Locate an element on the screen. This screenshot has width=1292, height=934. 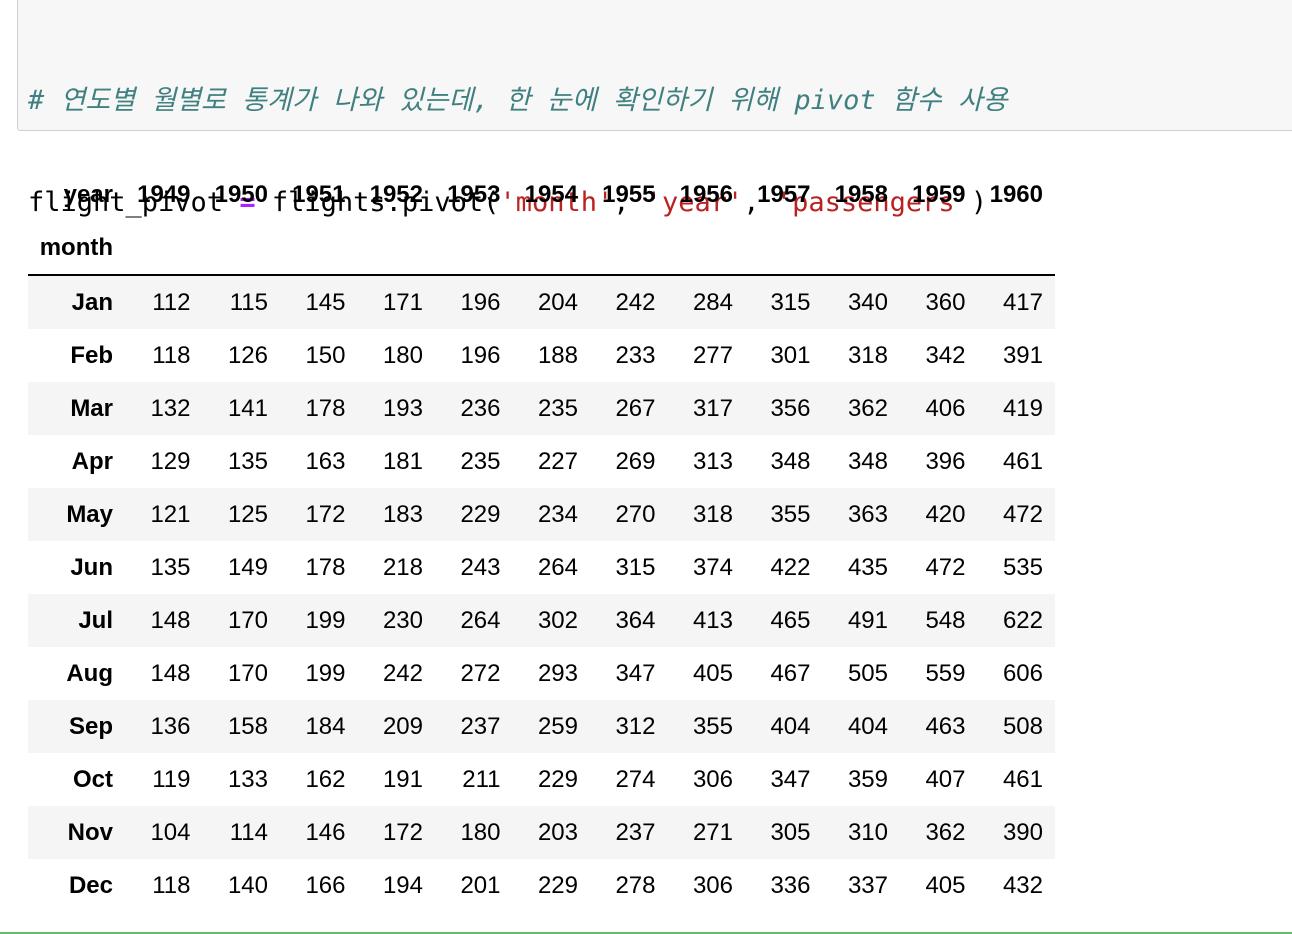
table-cell: 422 is located at coordinates (790, 567).